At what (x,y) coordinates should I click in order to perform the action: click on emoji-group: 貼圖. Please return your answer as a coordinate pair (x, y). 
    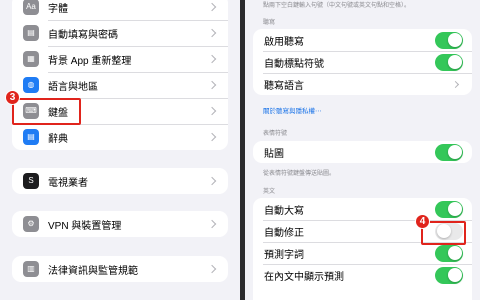
    Looking at the image, I should click on (362, 152).